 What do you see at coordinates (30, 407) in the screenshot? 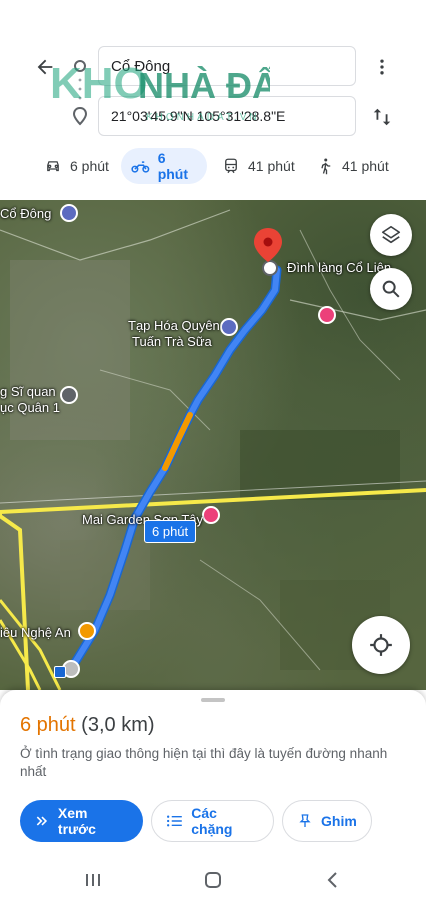
I see `map-label-quan-1: ục Quân 1` at bounding box center [30, 407].